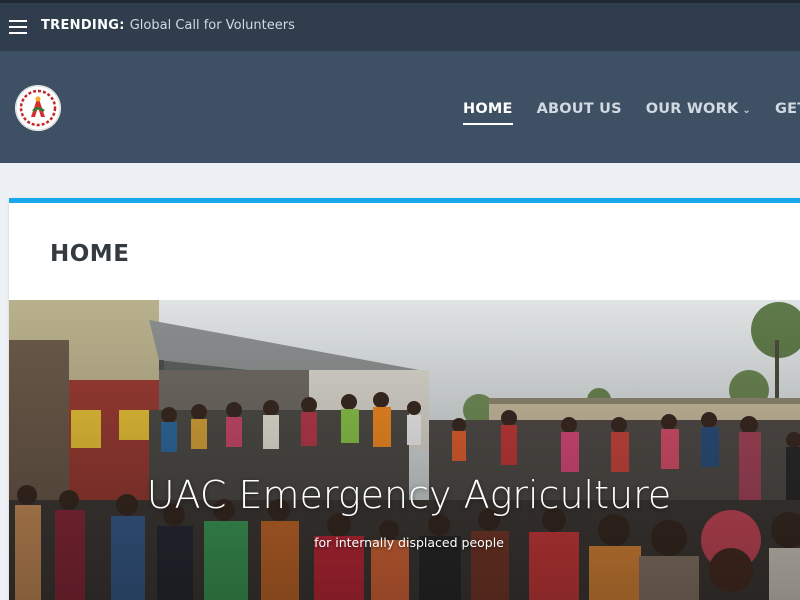 This screenshot has height=600, width=800. I want to click on nav-home-label: HOME, so click(488, 109).